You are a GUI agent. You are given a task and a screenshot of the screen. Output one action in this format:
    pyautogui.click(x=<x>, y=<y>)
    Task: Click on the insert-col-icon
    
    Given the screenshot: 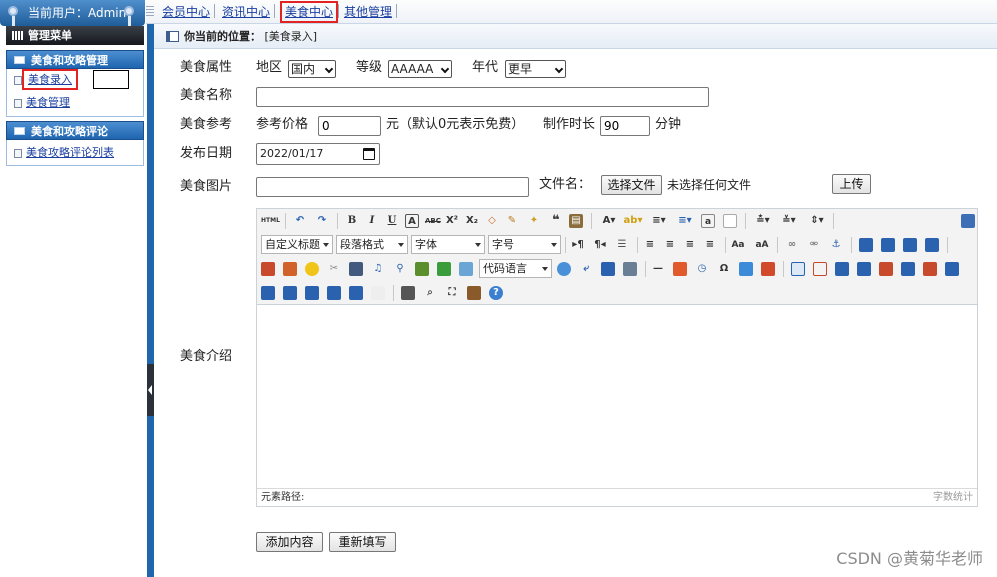 What is the action you would take?
    pyautogui.click(x=908, y=269)
    